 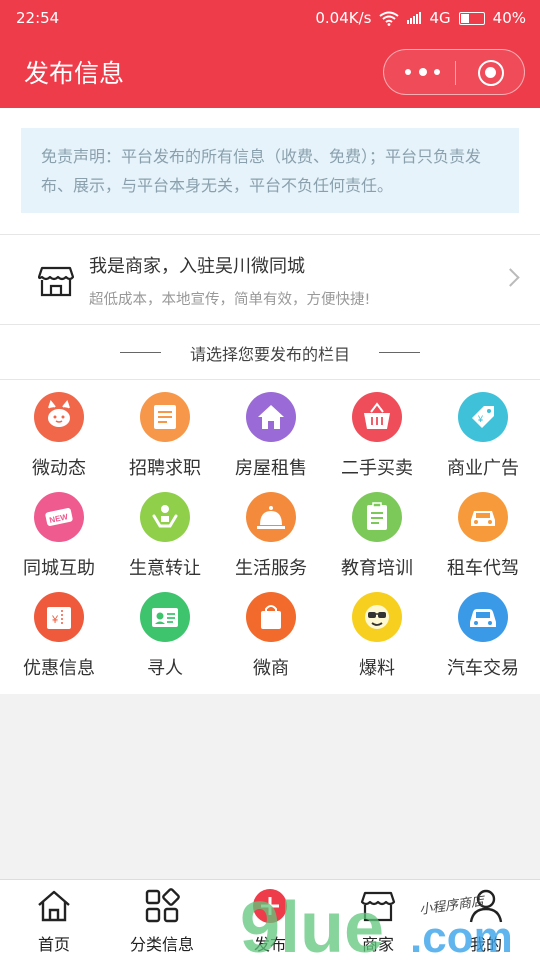 What do you see at coordinates (59, 568) in the screenshot?
I see `category-label: 同城互助` at bounding box center [59, 568].